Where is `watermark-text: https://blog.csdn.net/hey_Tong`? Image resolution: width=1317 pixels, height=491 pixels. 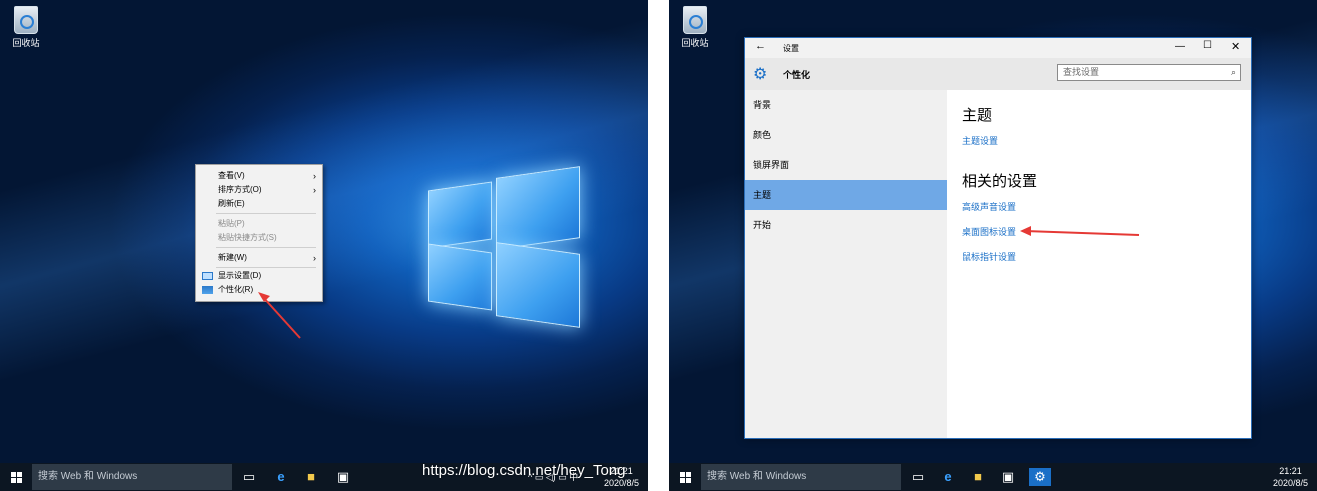
watermark-text: https://blog.csdn.net/hey_Tong is located at coordinates (524, 470).